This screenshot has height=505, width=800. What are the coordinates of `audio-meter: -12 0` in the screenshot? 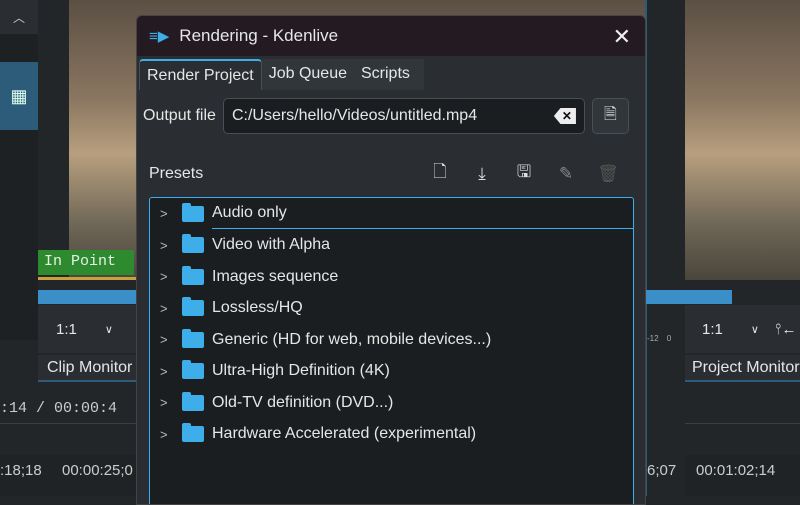 It's located at (659, 338).